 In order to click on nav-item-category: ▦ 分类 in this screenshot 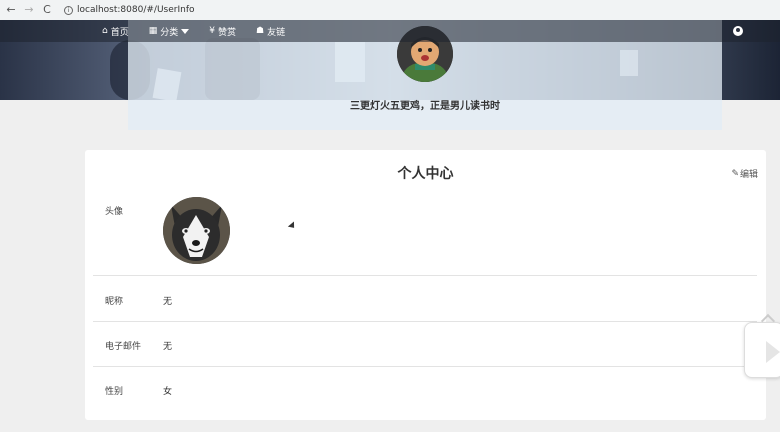, I will do `click(169, 31)`.